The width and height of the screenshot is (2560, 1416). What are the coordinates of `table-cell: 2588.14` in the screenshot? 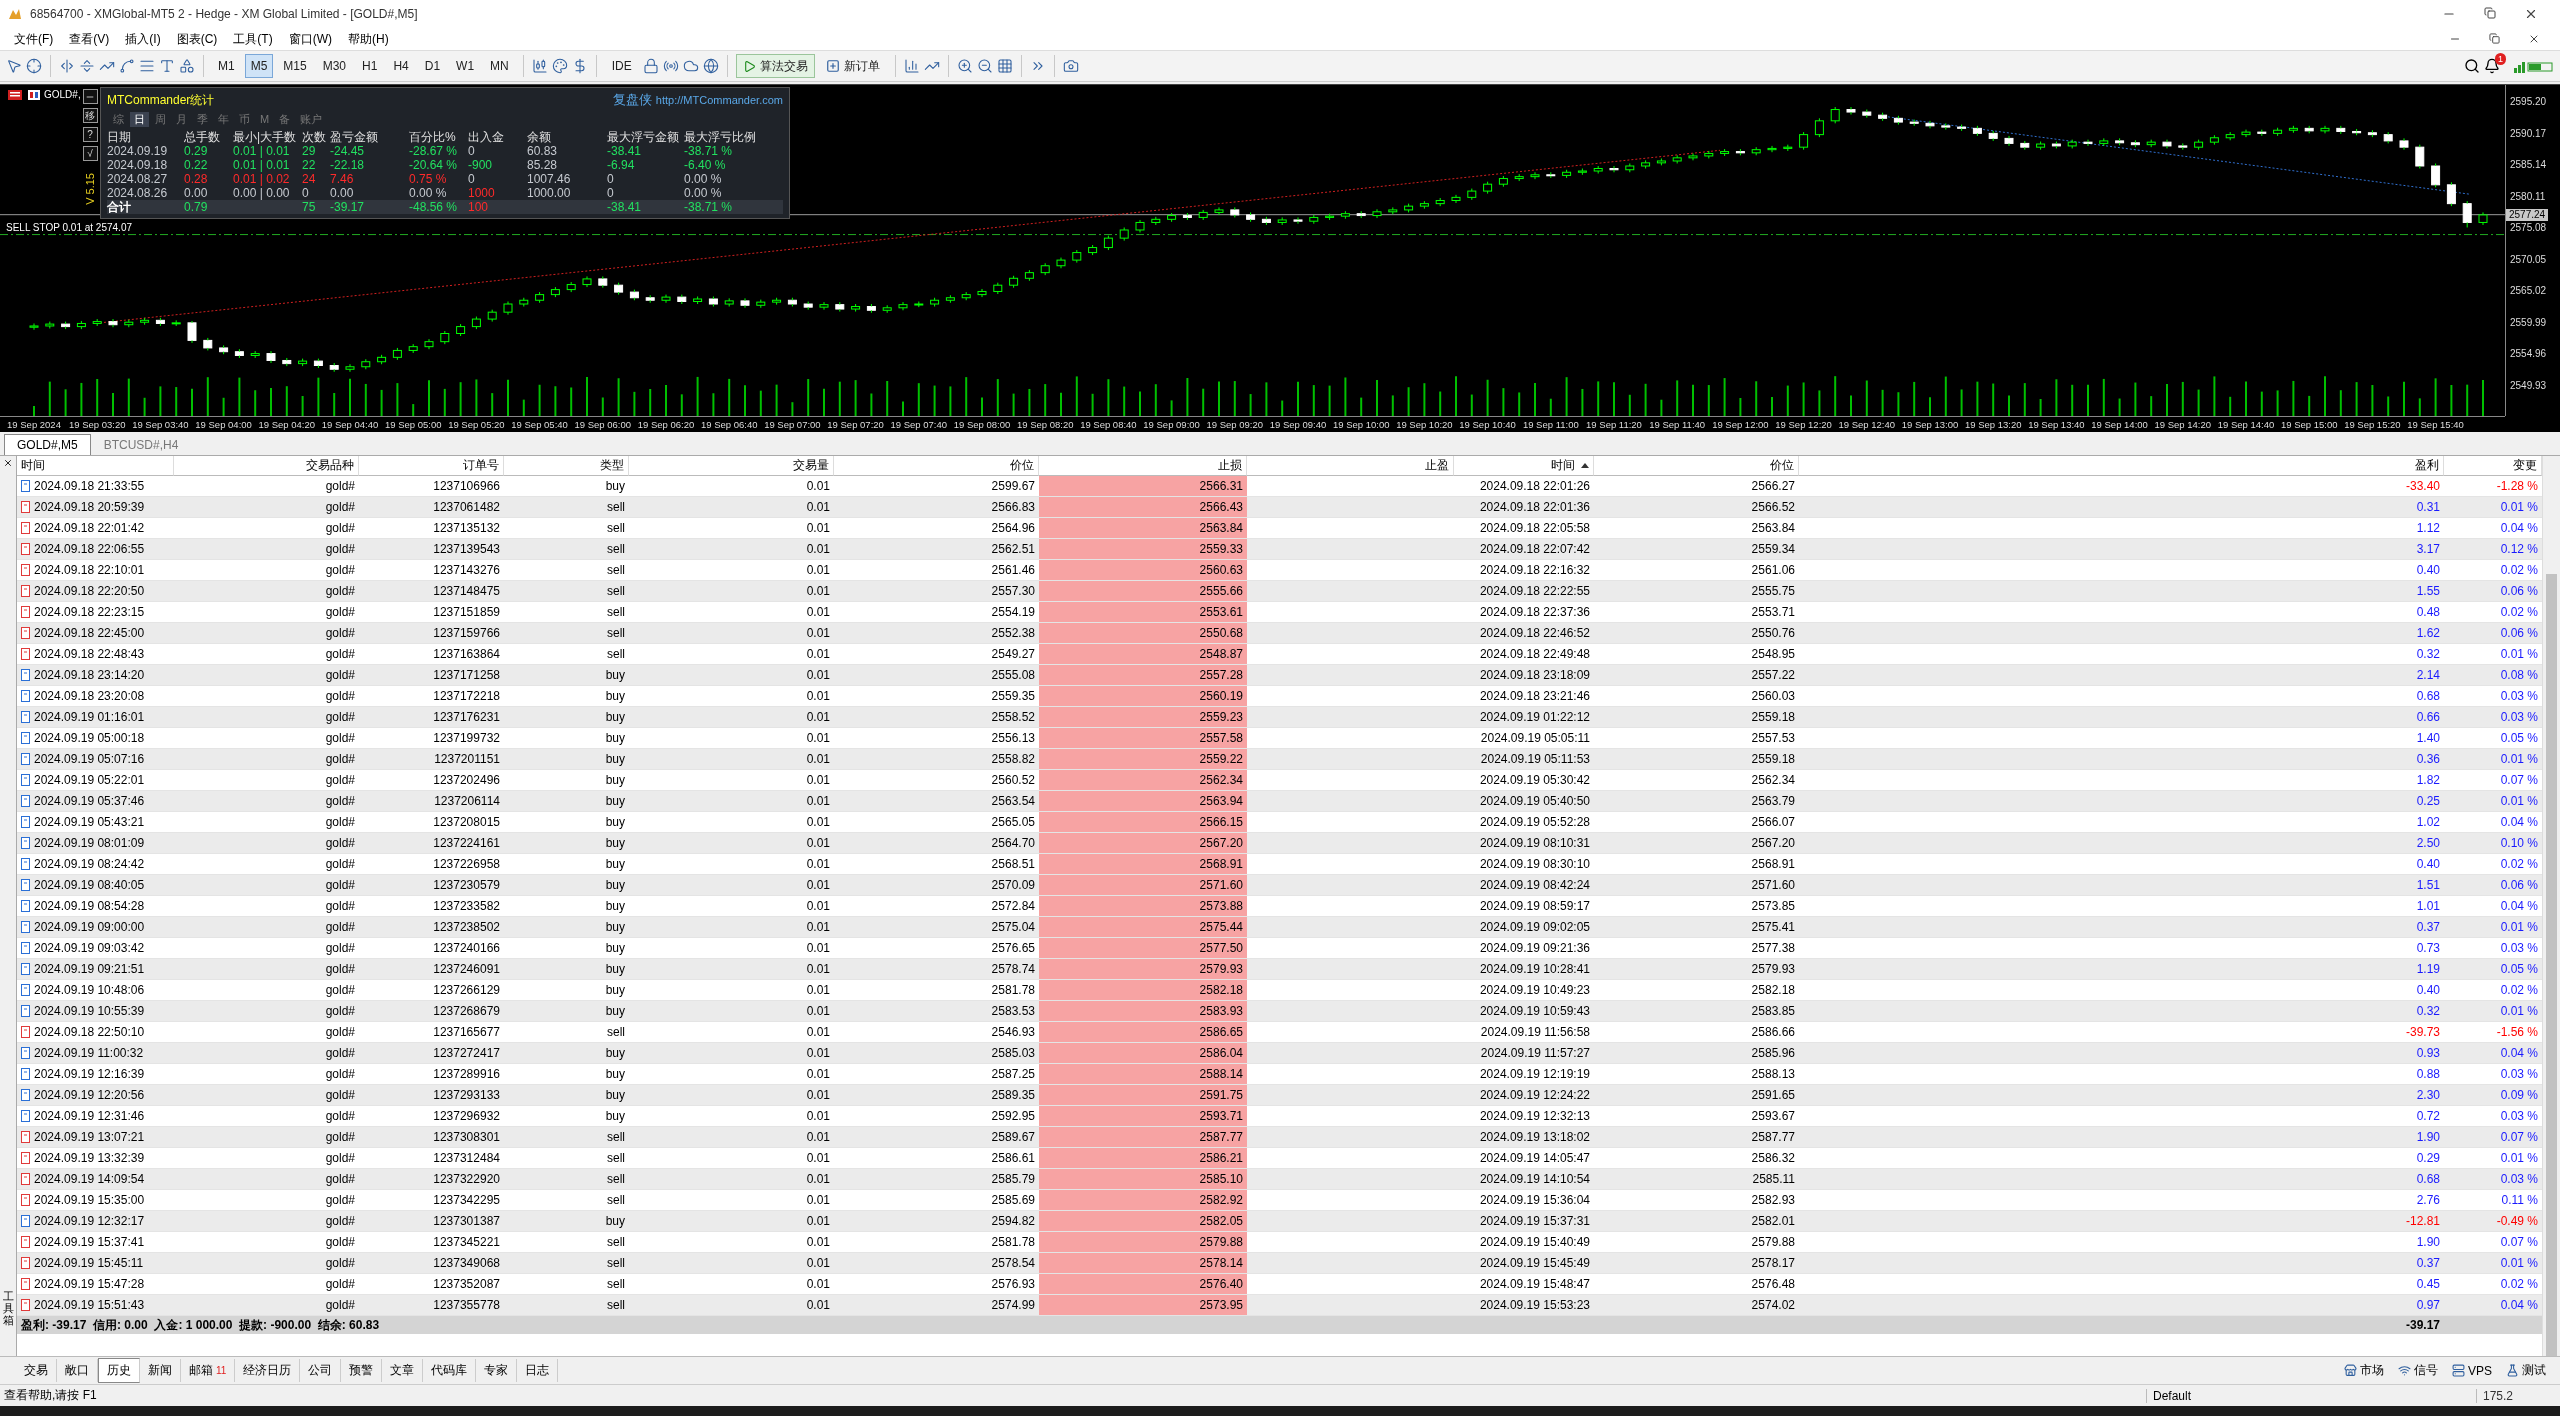 It's located at (1143, 1074).